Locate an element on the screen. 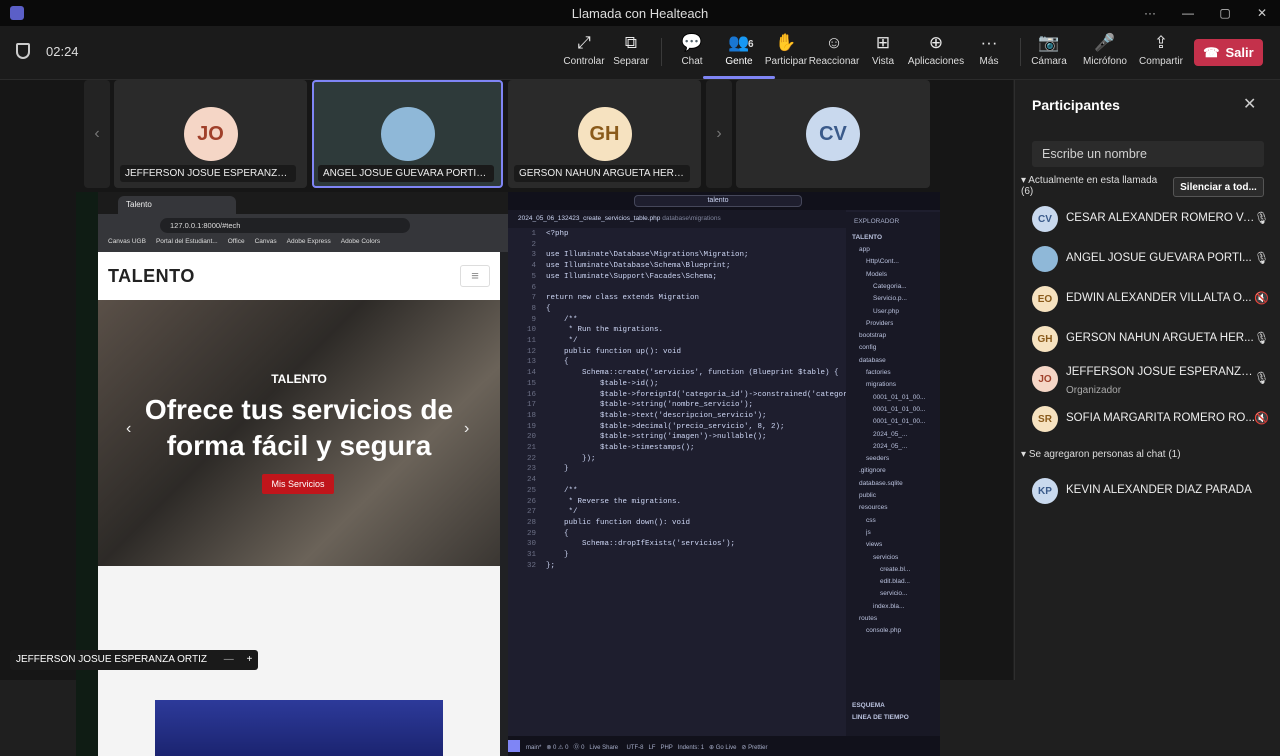  compartir-button: ⇪ Compartir is located at coordinates (1161, 53).